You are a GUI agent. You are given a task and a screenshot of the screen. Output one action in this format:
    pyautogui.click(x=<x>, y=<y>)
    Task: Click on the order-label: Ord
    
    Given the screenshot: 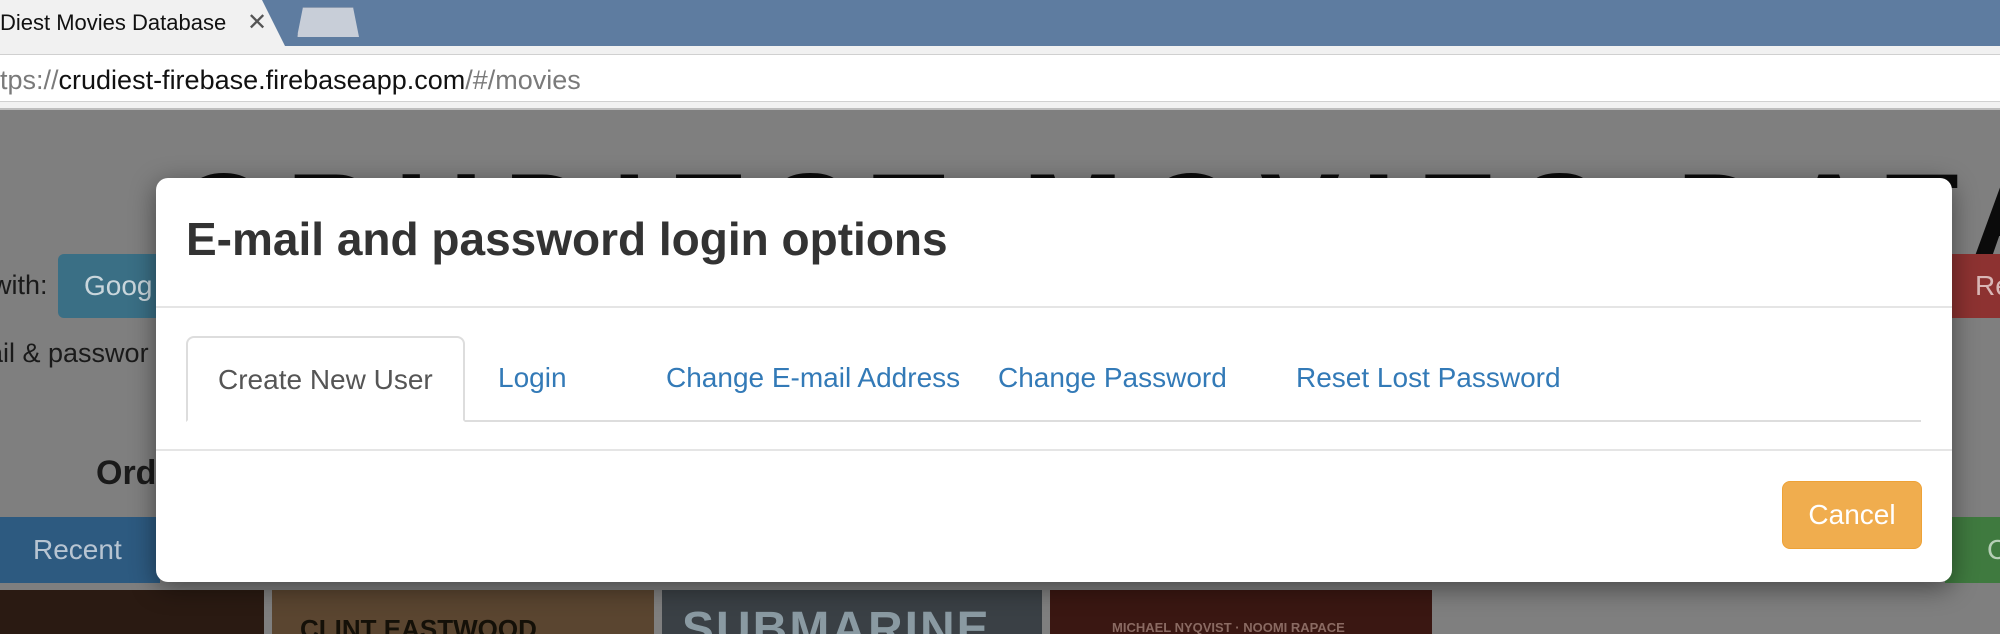 What is the action you would take?
    pyautogui.click(x=126, y=473)
    